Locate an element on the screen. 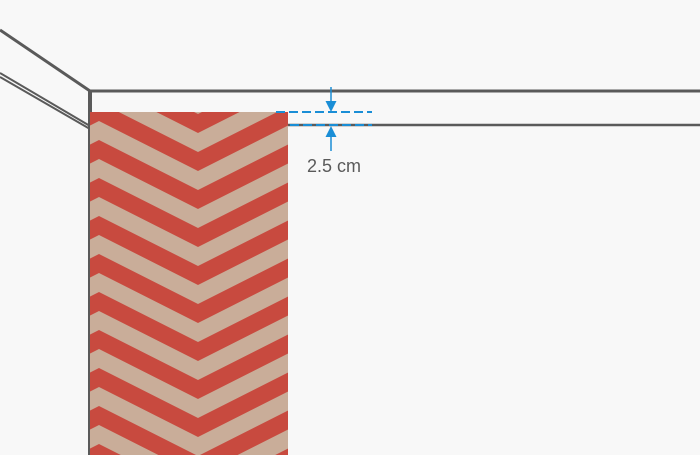 Image resolution: width=700 pixels, height=455 pixels. measurement-label: 2.5 cm is located at coordinates (334, 166).